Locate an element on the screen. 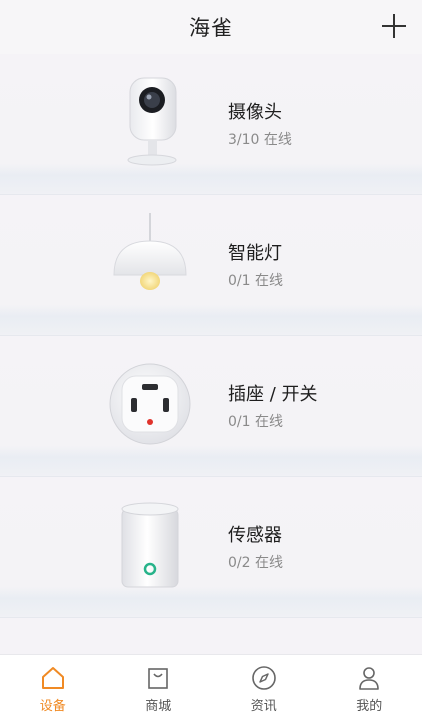 The height and width of the screenshot is (721, 422). plus-icon is located at coordinates (394, 26).